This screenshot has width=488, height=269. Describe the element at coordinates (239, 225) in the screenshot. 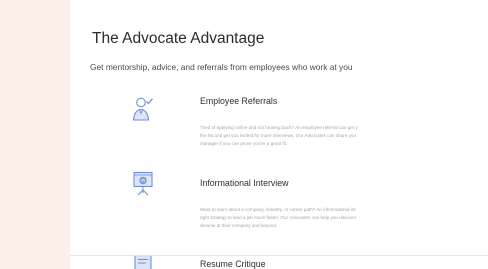

I see `description-line: dreams at their company and beyond.` at that location.